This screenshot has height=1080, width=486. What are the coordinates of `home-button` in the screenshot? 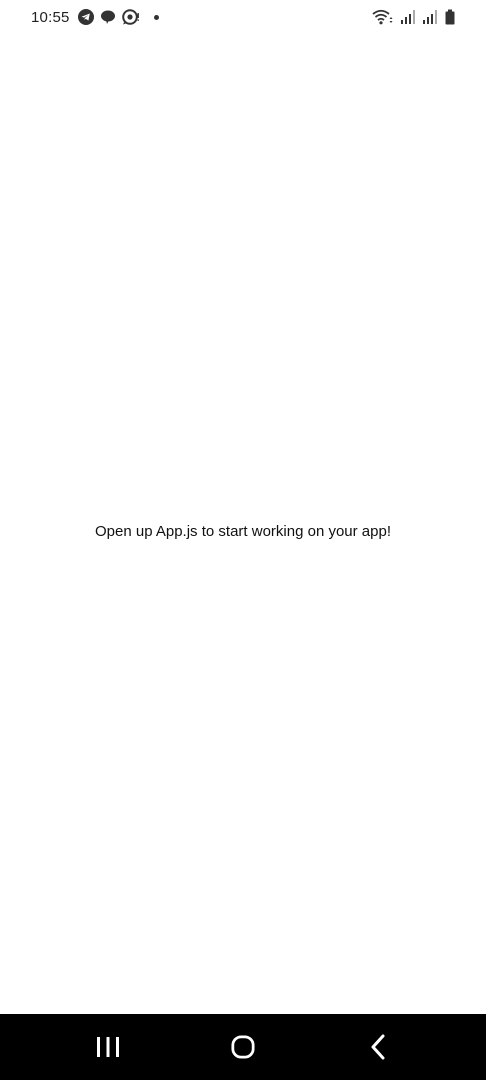 It's located at (243, 1047).